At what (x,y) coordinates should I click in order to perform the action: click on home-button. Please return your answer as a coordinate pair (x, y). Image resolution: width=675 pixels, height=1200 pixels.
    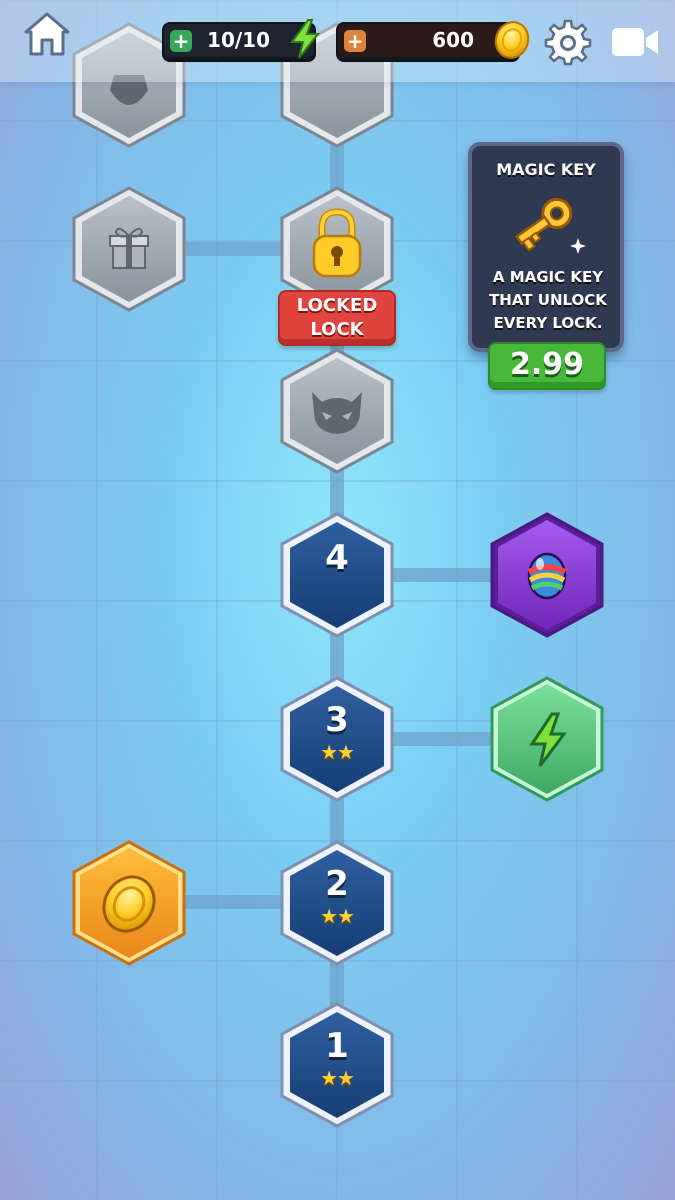
    Looking at the image, I should click on (47, 35).